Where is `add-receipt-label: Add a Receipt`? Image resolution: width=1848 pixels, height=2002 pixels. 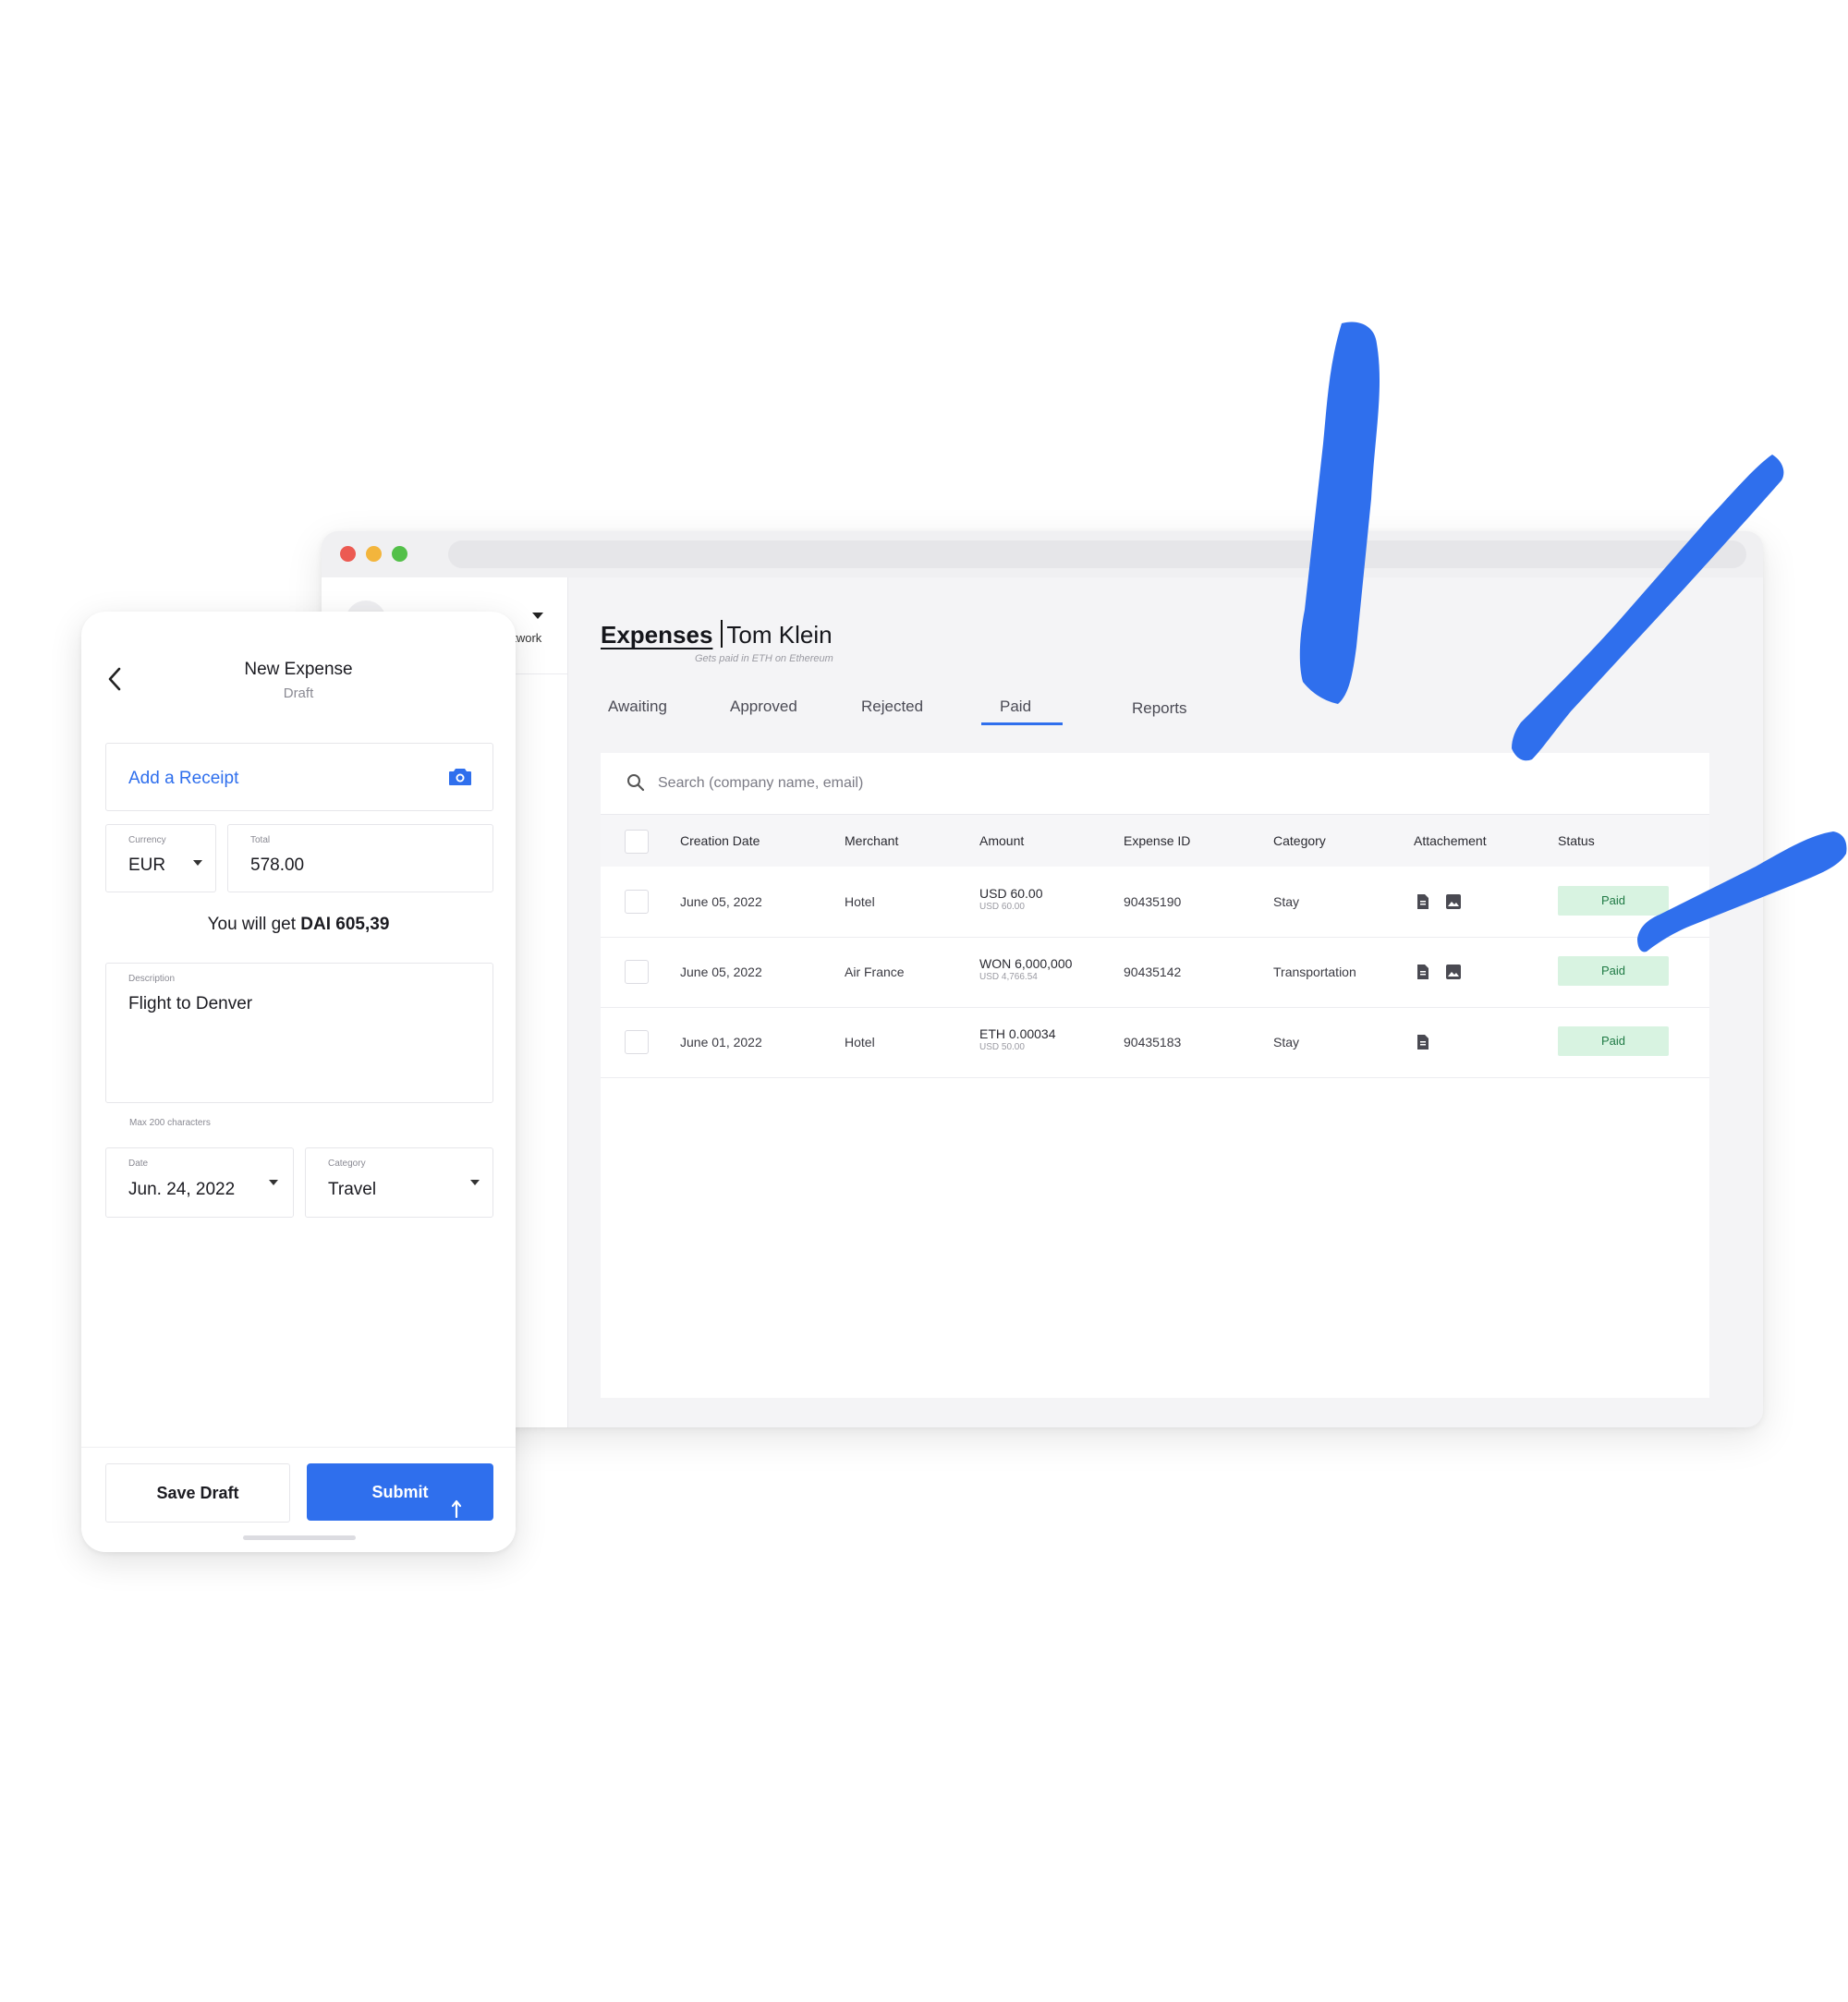
add-receipt-label: Add a Receipt is located at coordinates (183, 778).